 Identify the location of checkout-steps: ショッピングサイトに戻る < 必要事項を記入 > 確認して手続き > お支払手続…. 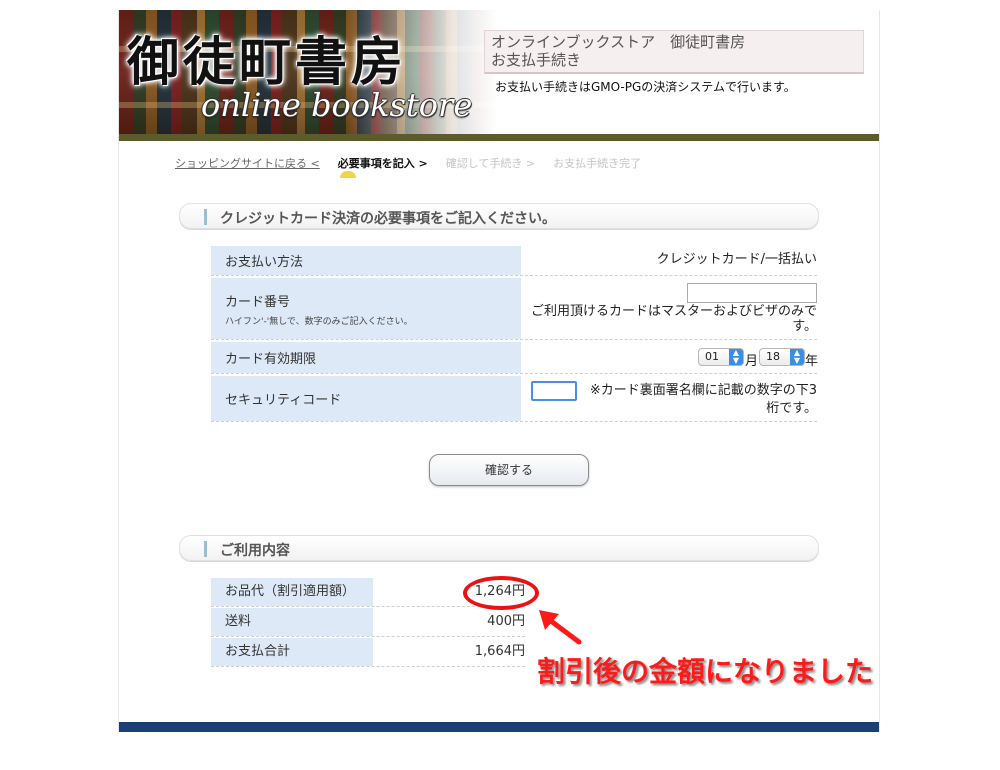
(417, 165).